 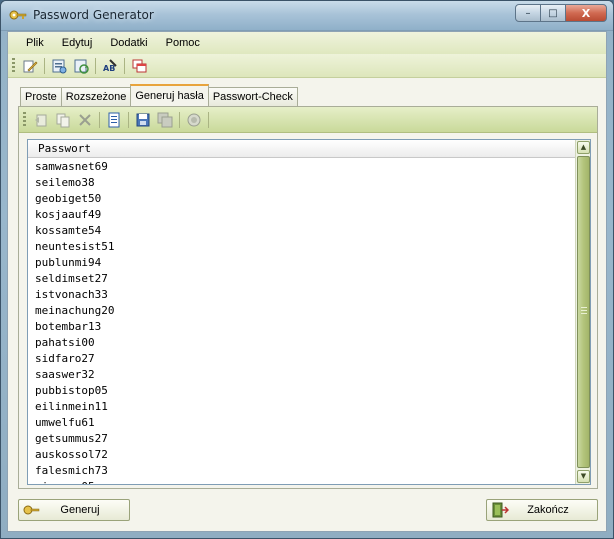 I want to click on table-row: umwelfu61, so click(x=302, y=423).